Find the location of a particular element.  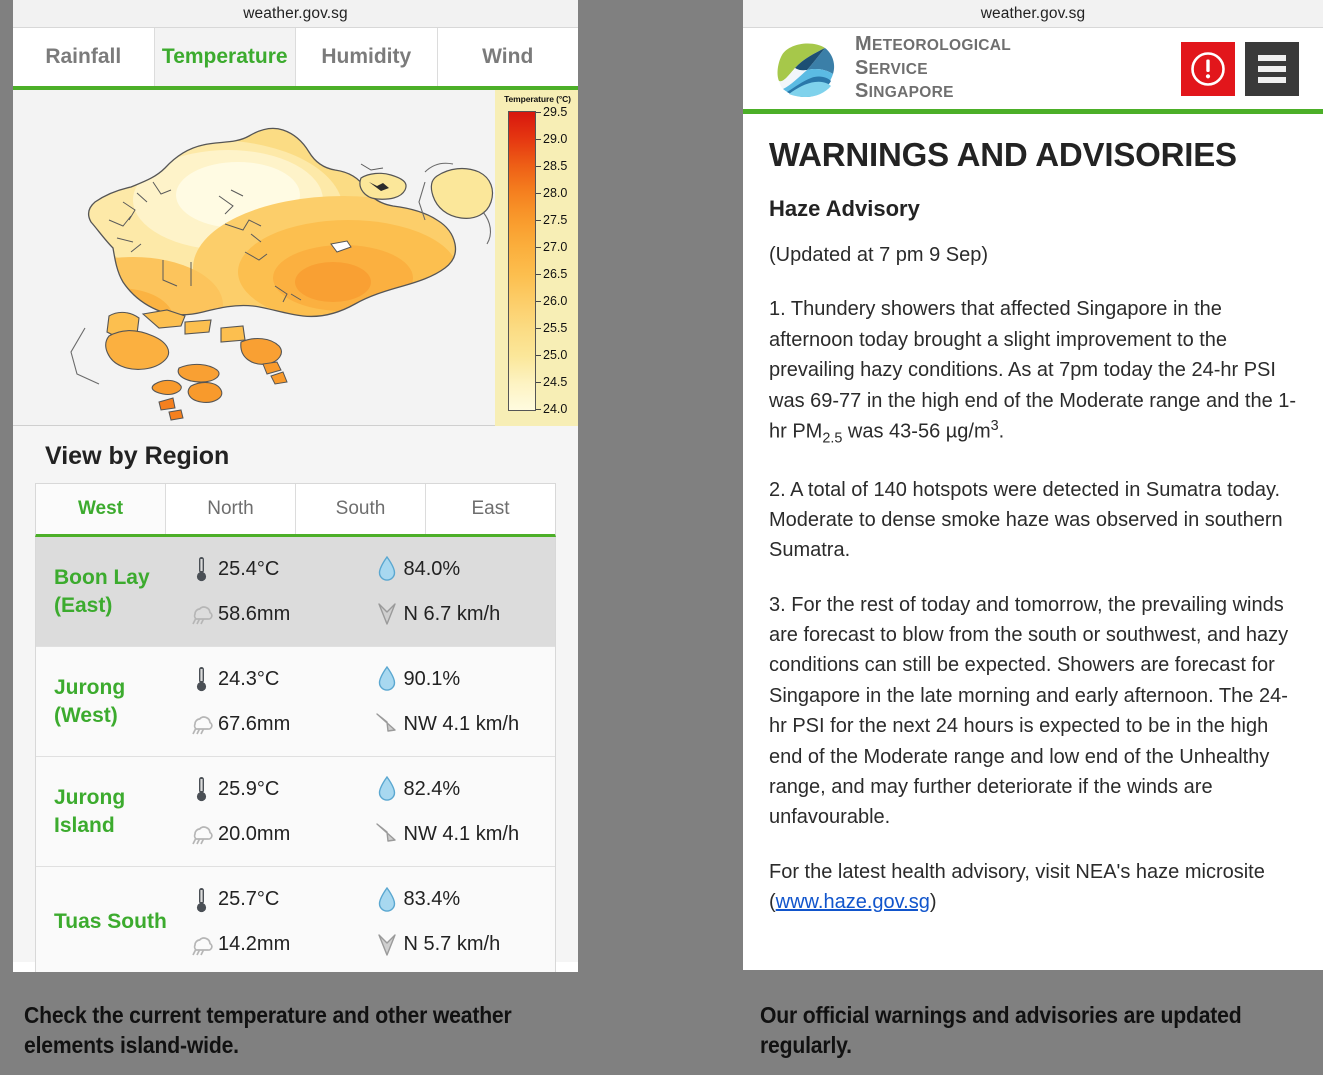

cubic-superscript: 3 is located at coordinates (994, 425).